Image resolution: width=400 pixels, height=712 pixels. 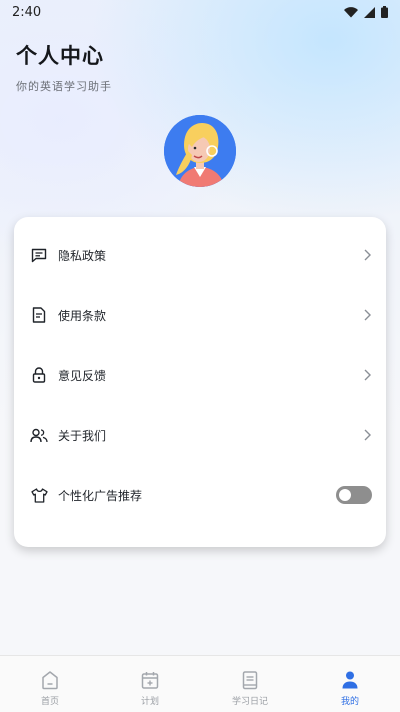 I want to click on document-icon, so click(x=39, y=315).